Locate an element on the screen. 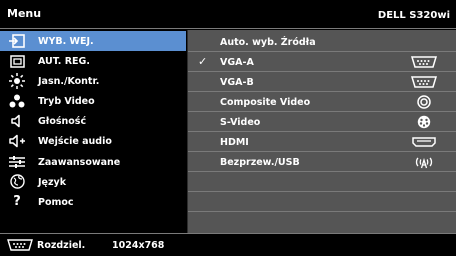 This screenshot has width=456, height=256. menu-item-video-mode: Tryb Video is located at coordinates (93, 101).